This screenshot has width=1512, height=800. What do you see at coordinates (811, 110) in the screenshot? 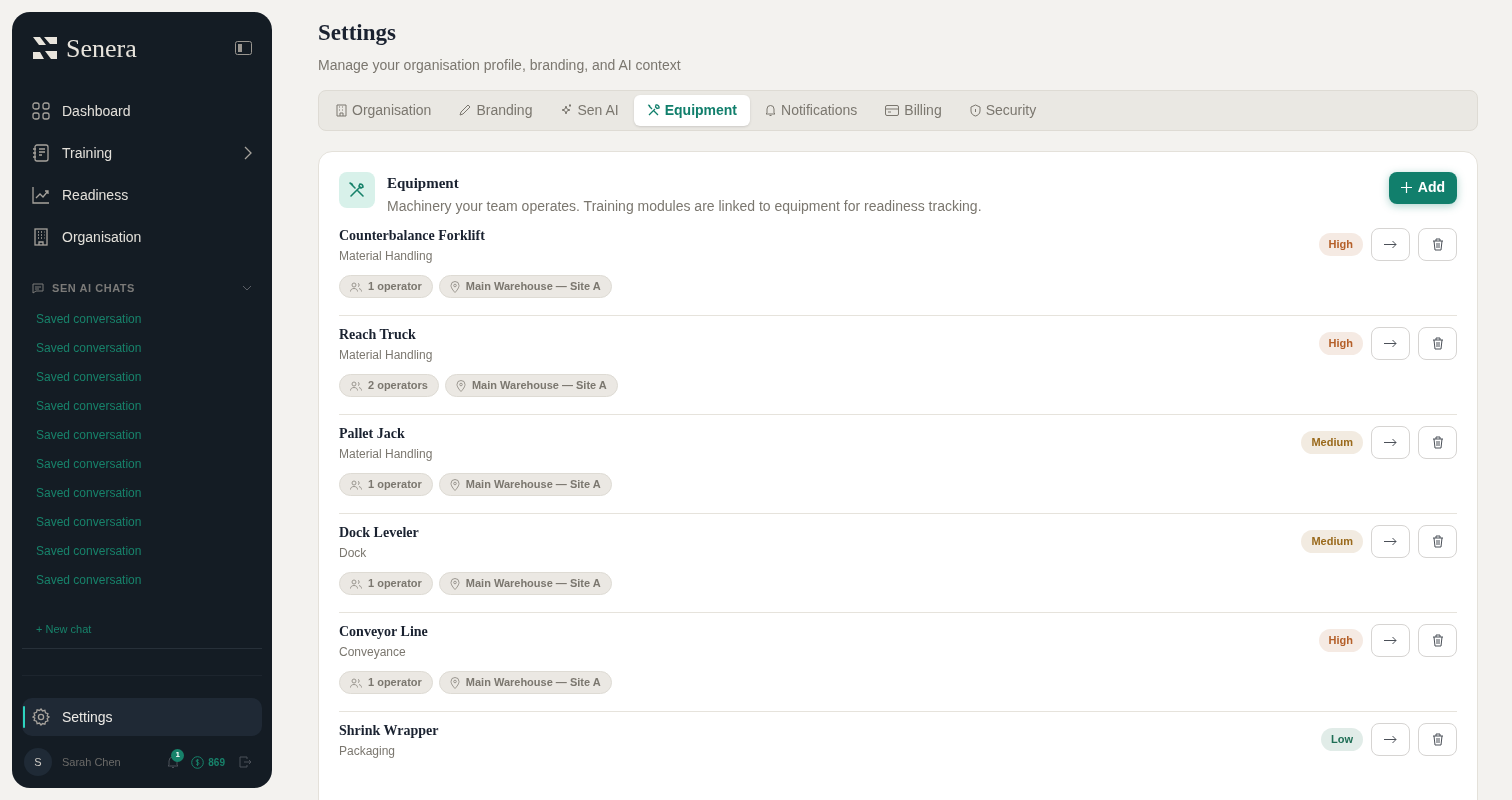
I see `tab: Notifications` at bounding box center [811, 110].